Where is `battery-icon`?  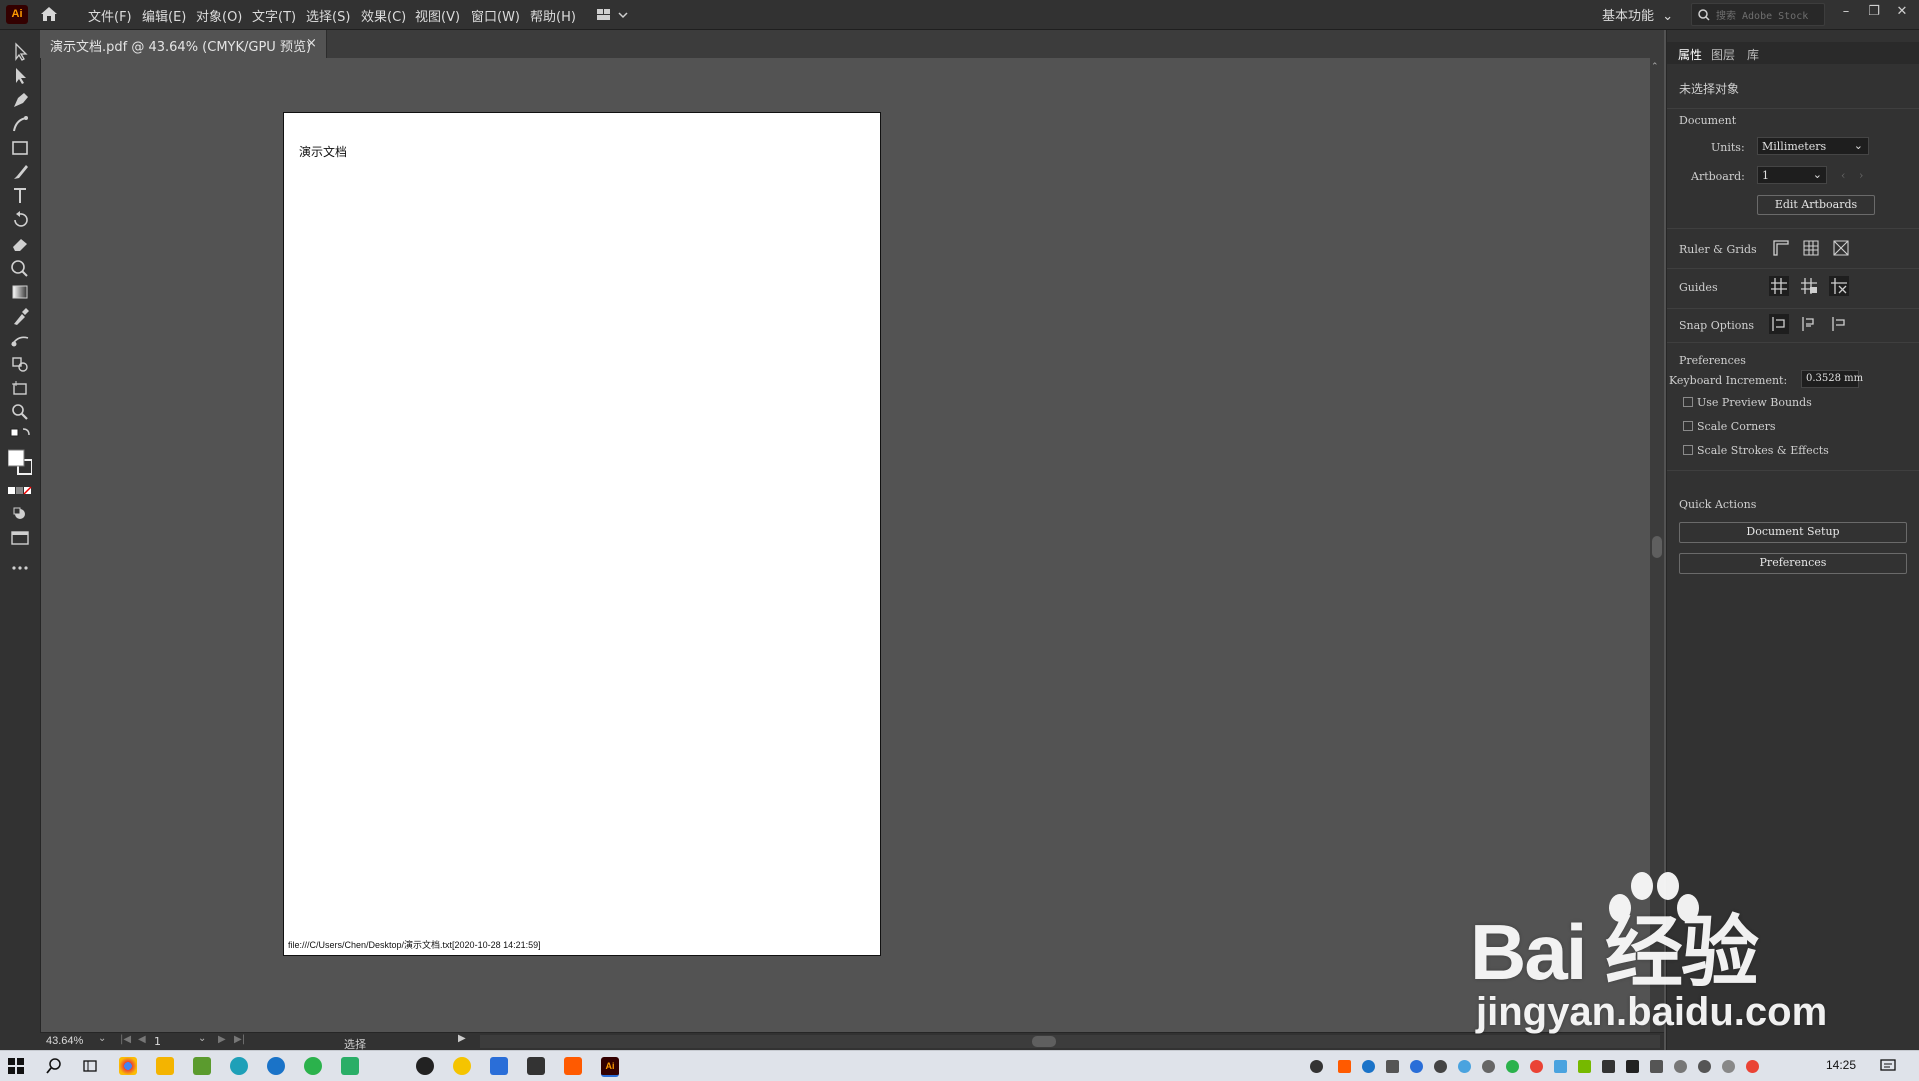 battery-icon is located at coordinates (1656, 1066).